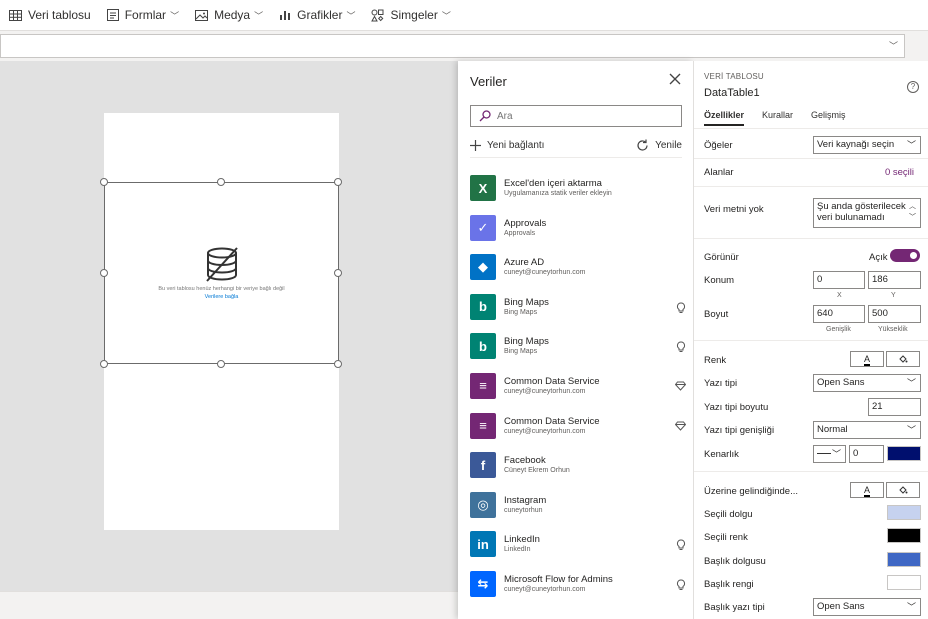  I want to click on data-table-label: Veri tablosu, so click(59, 15).